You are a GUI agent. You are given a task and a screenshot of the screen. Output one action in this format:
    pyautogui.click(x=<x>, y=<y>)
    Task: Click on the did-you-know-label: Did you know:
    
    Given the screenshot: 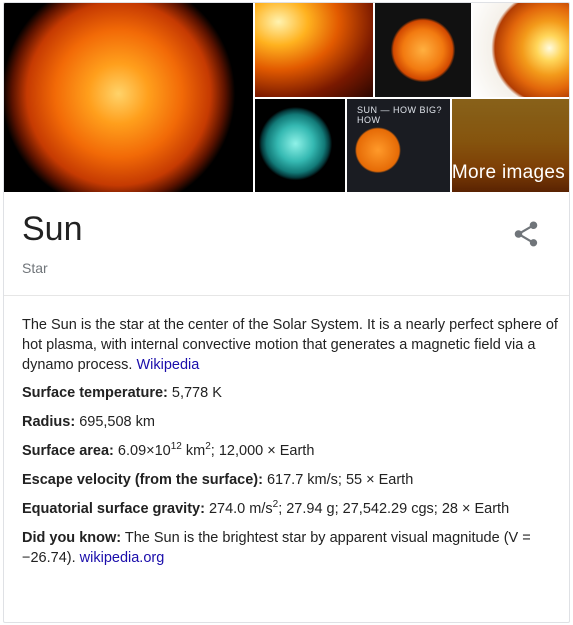 What is the action you would take?
    pyautogui.click(x=72, y=538)
    